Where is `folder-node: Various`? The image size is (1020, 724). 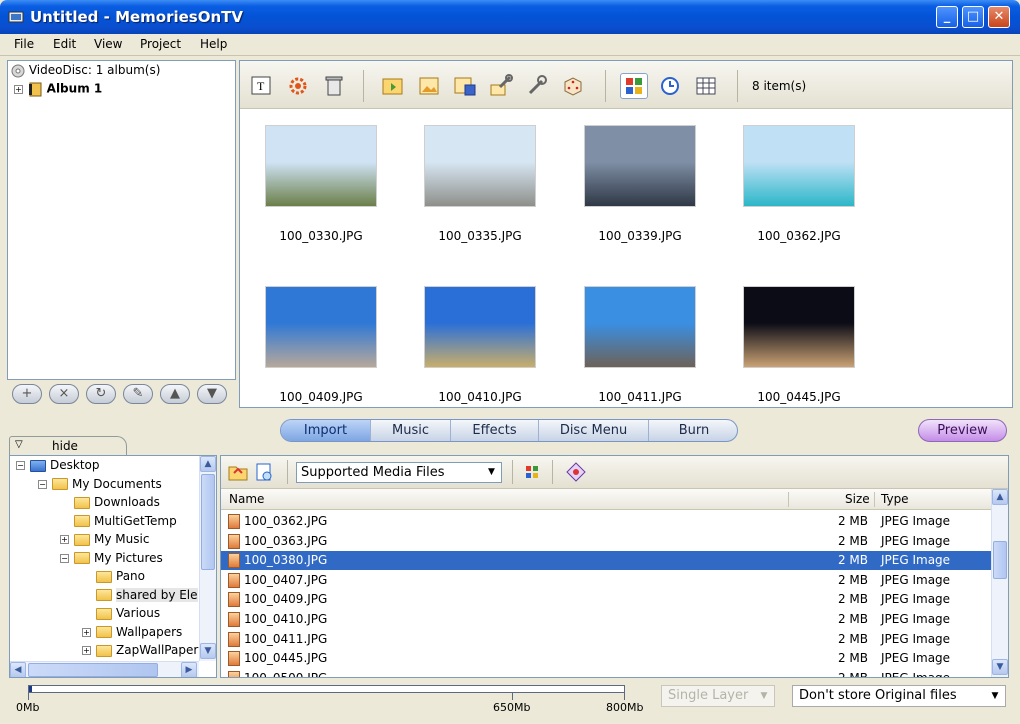
folder-node: Various is located at coordinates (121, 613).